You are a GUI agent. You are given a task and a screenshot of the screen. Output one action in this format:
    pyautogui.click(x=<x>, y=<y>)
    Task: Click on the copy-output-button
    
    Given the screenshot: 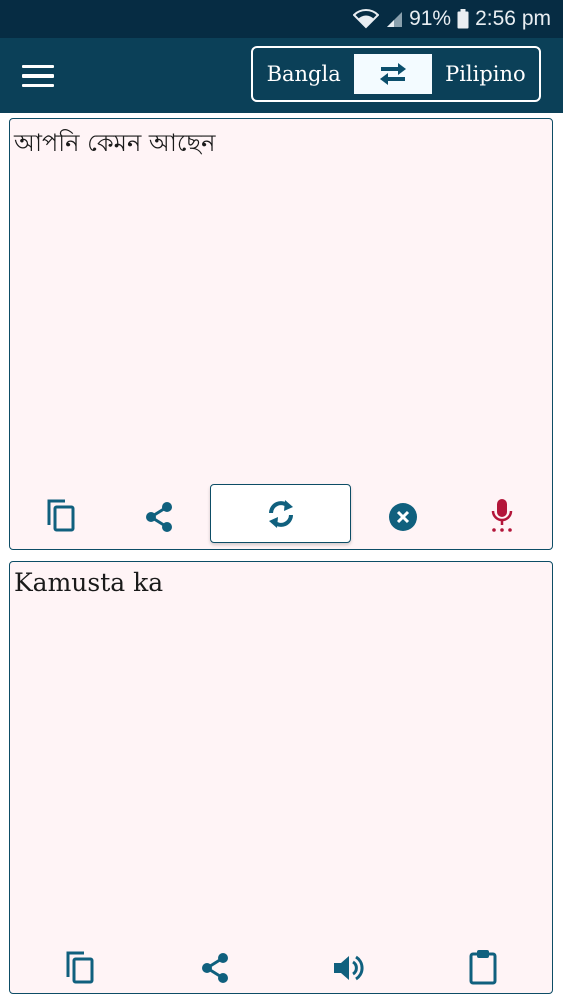 What is the action you would take?
    pyautogui.click(x=80, y=967)
    